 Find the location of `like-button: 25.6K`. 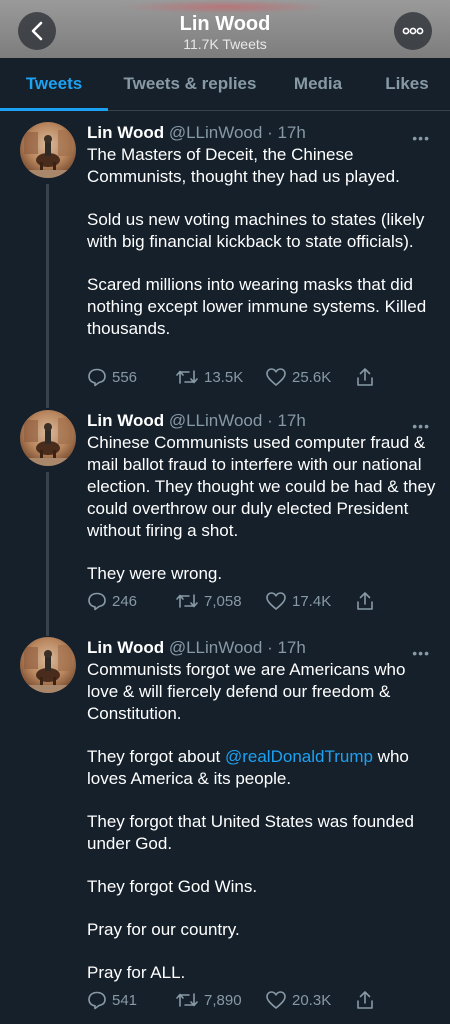

like-button: 25.6K is located at coordinates (298, 377).